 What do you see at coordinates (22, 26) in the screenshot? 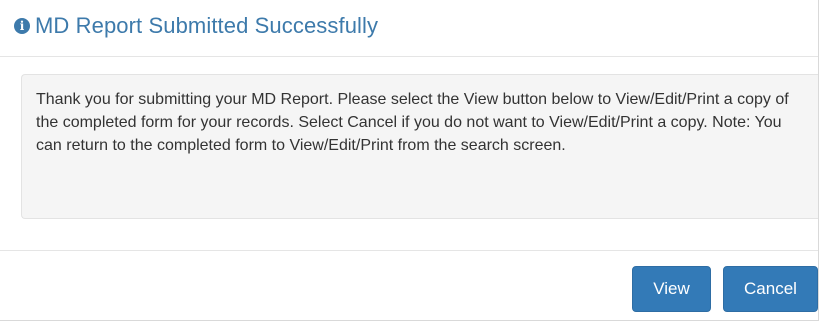
I see `info-circle-icon: i` at bounding box center [22, 26].